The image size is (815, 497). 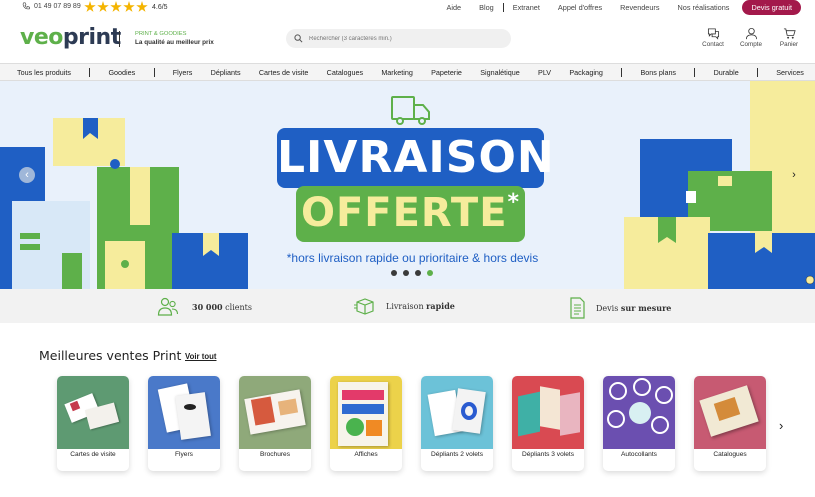 What do you see at coordinates (184, 454) in the screenshot?
I see `product-label: Flyers` at bounding box center [184, 454].